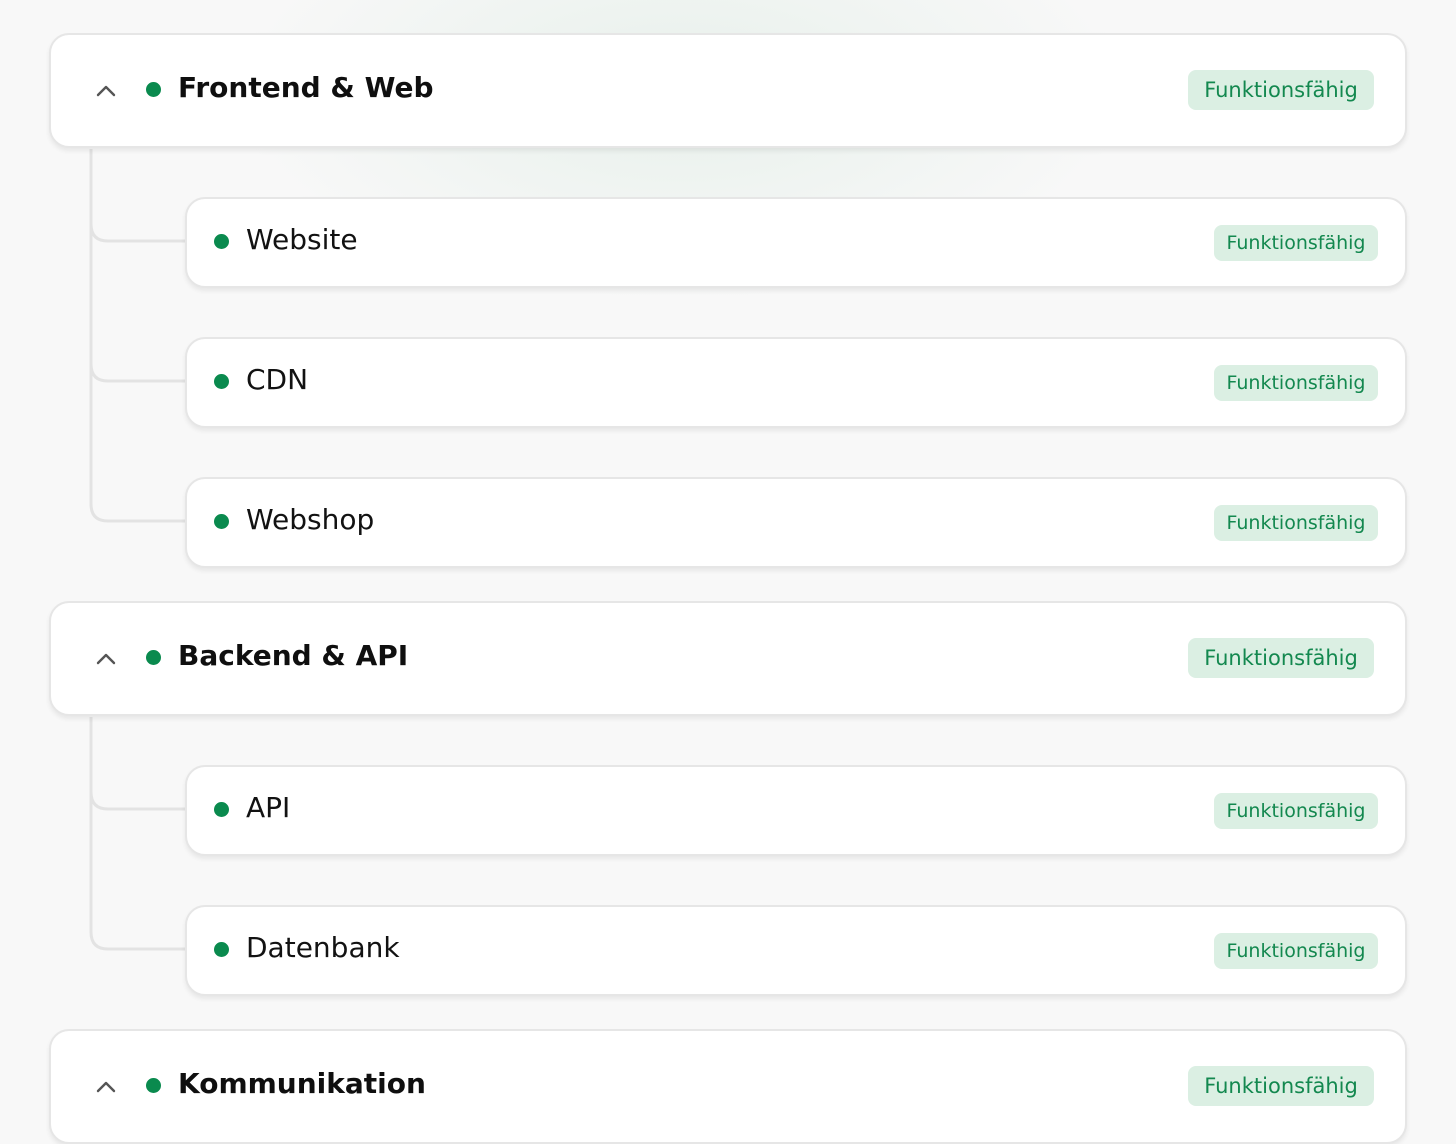 The image size is (1456, 1144). What do you see at coordinates (323, 947) in the screenshot?
I see `service-name: Datenbank` at bounding box center [323, 947].